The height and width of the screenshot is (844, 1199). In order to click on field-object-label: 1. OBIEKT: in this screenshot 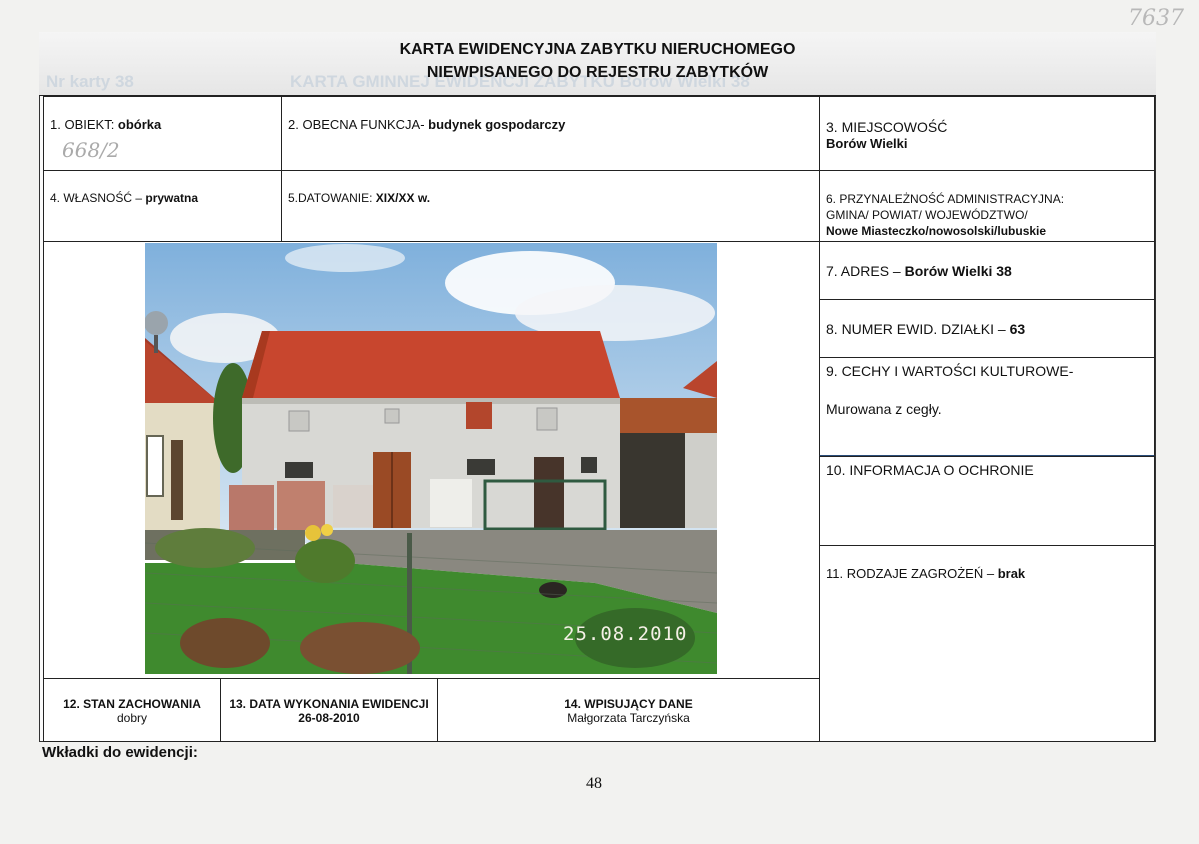, I will do `click(84, 124)`.